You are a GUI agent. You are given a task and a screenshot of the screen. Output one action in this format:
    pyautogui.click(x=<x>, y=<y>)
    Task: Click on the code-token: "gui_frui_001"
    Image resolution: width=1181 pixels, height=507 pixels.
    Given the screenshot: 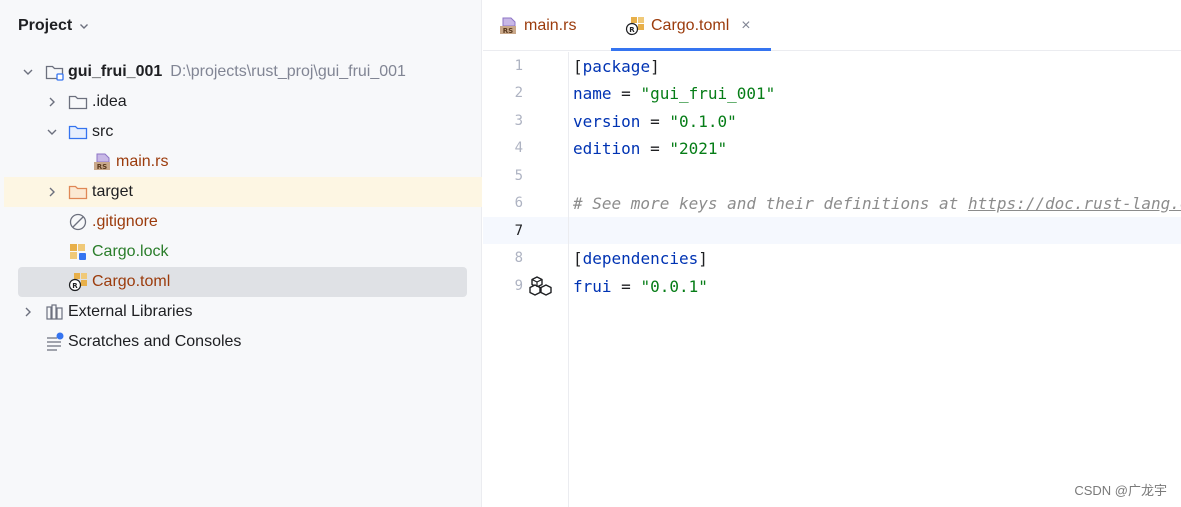 What is the action you would take?
    pyautogui.click(x=708, y=93)
    